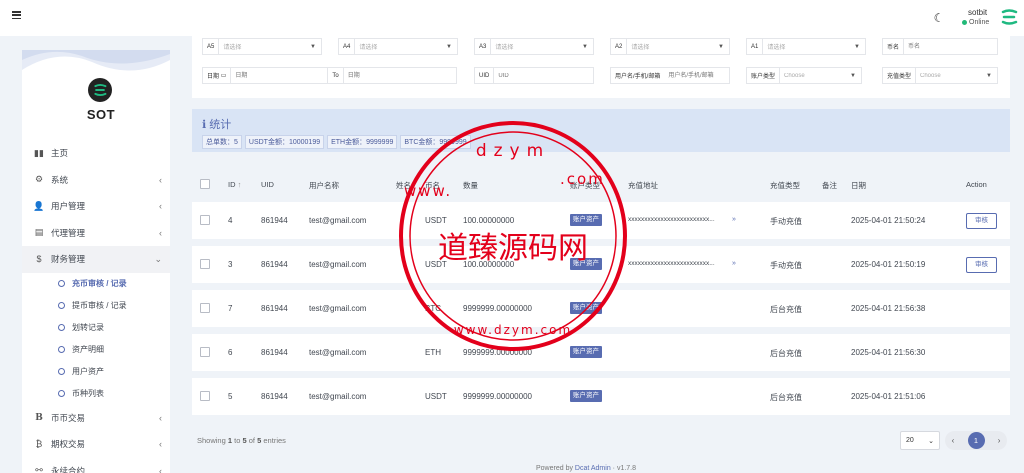 Image resolution: width=1024 pixels, height=473 pixels. What do you see at coordinates (785, 185) in the screenshot?
I see `column-recharge-type: 充值类型` at bounding box center [785, 185].